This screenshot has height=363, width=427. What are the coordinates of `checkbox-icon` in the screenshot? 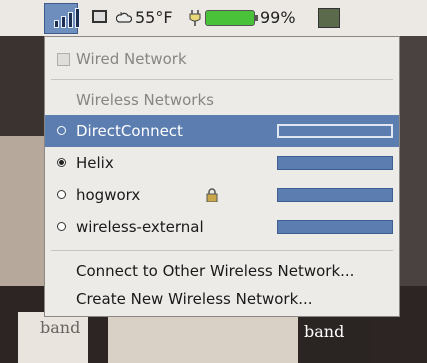 It's located at (63, 59).